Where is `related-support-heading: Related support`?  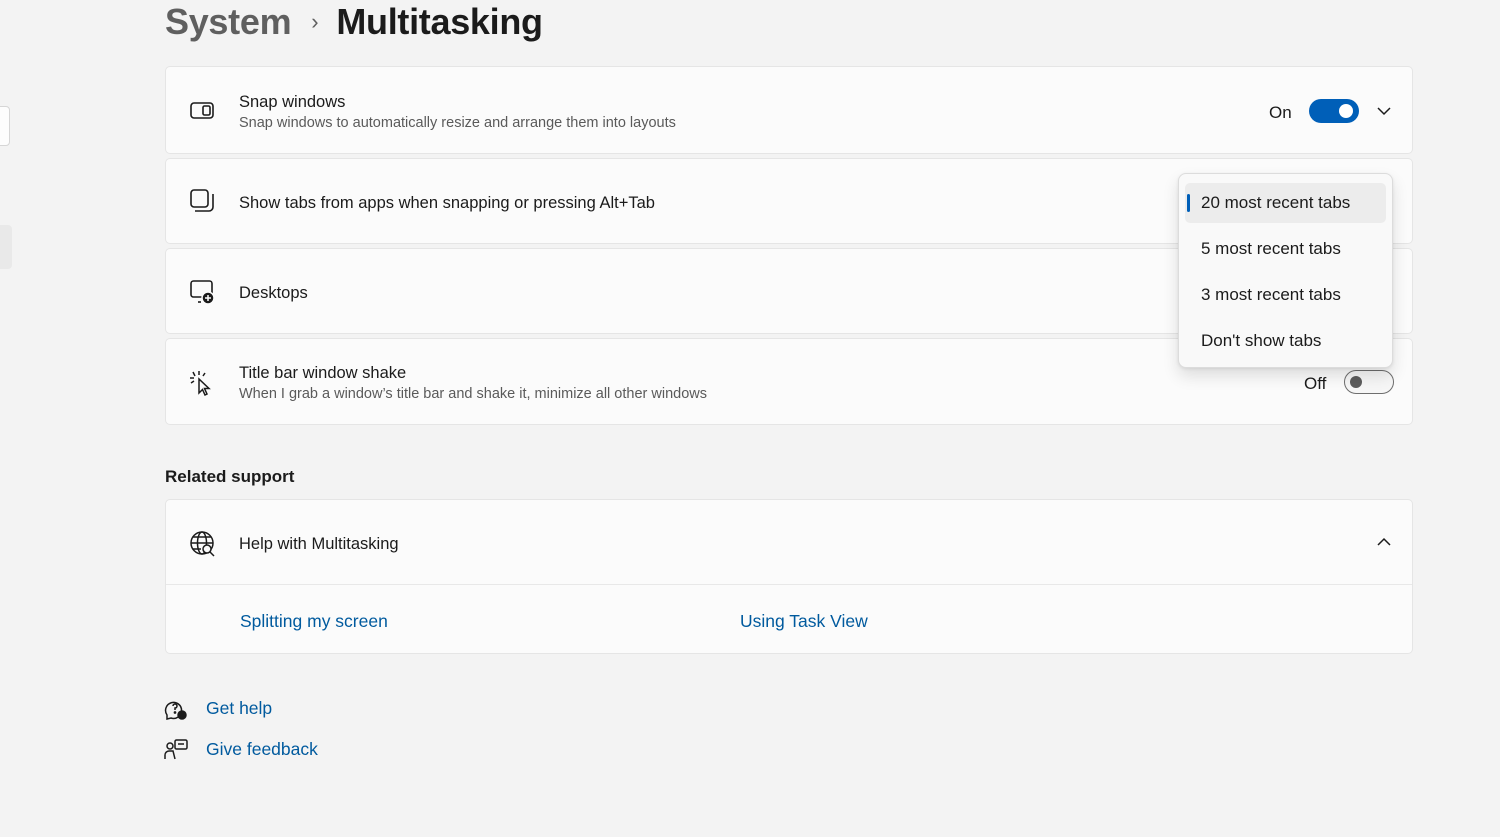
related-support-heading: Related support is located at coordinates (230, 476).